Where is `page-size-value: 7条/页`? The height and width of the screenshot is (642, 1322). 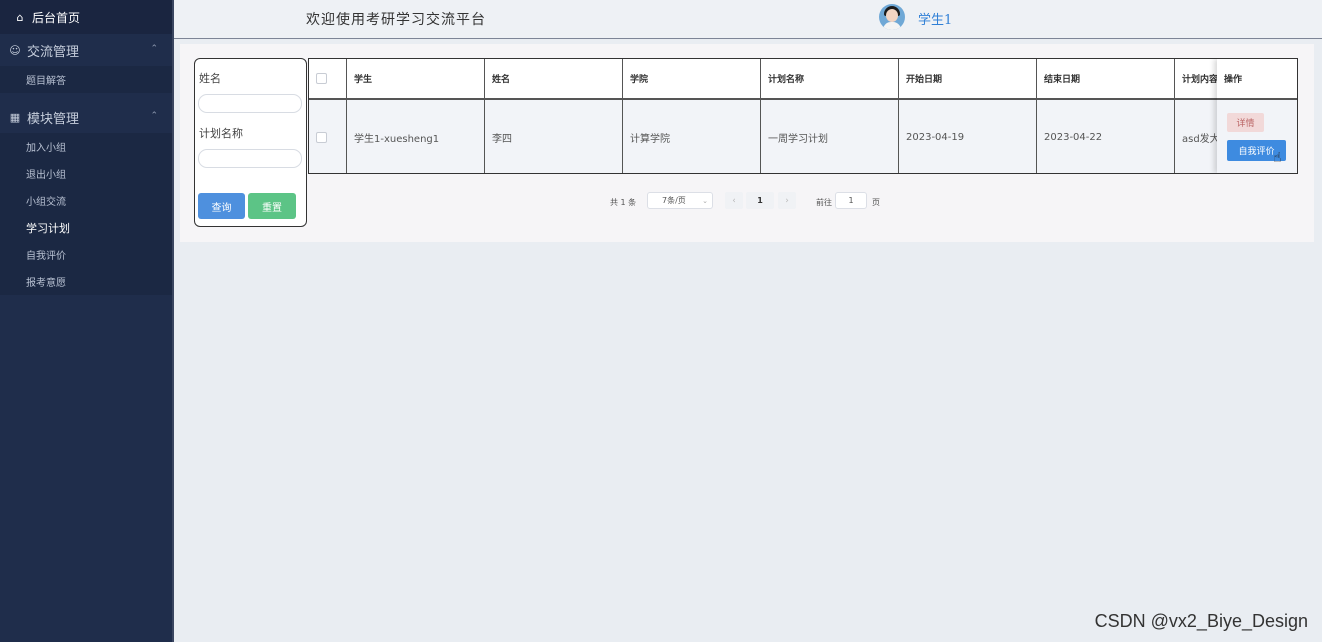
page-size-value: 7条/页 is located at coordinates (674, 200).